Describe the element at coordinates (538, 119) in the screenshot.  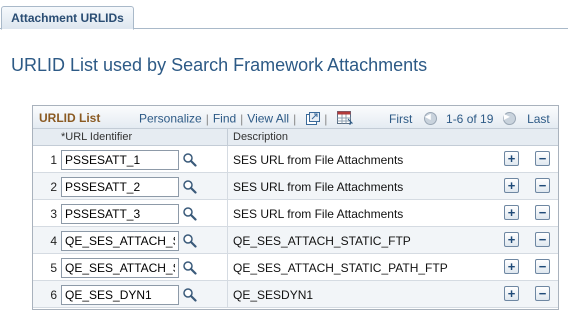
I see `last-link: Last` at that location.